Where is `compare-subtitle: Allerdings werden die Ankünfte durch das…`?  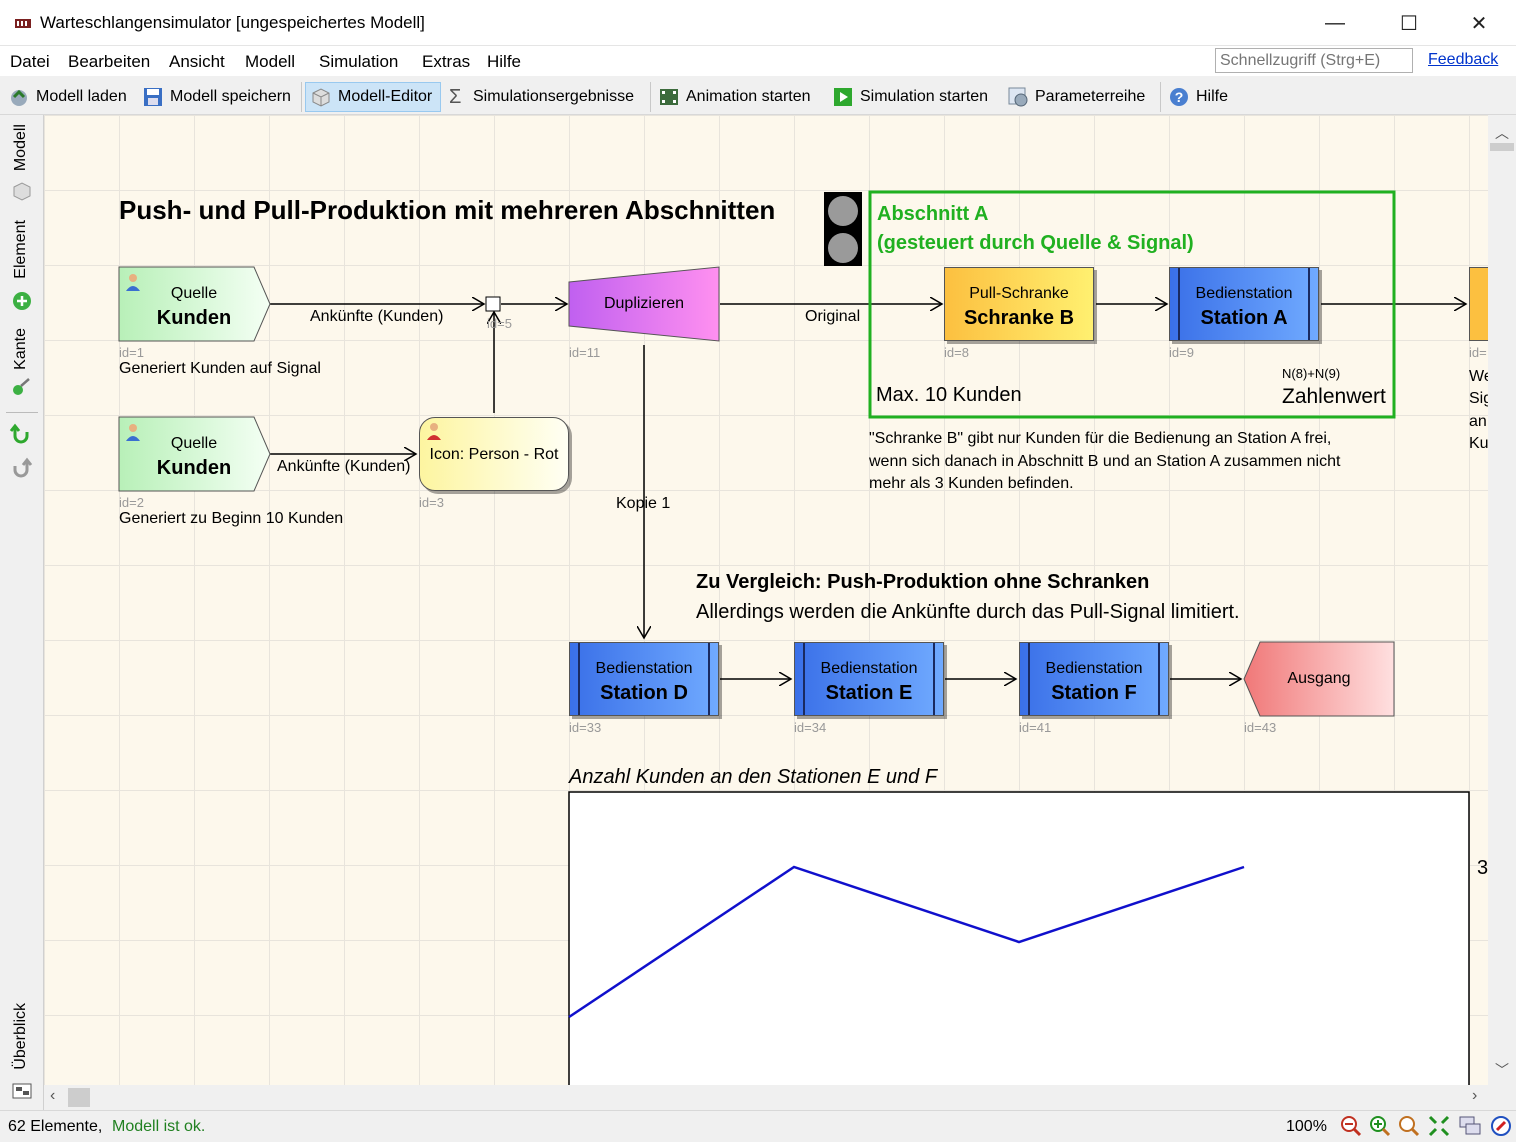 compare-subtitle: Allerdings werden die Ankünfte durch das… is located at coordinates (968, 612).